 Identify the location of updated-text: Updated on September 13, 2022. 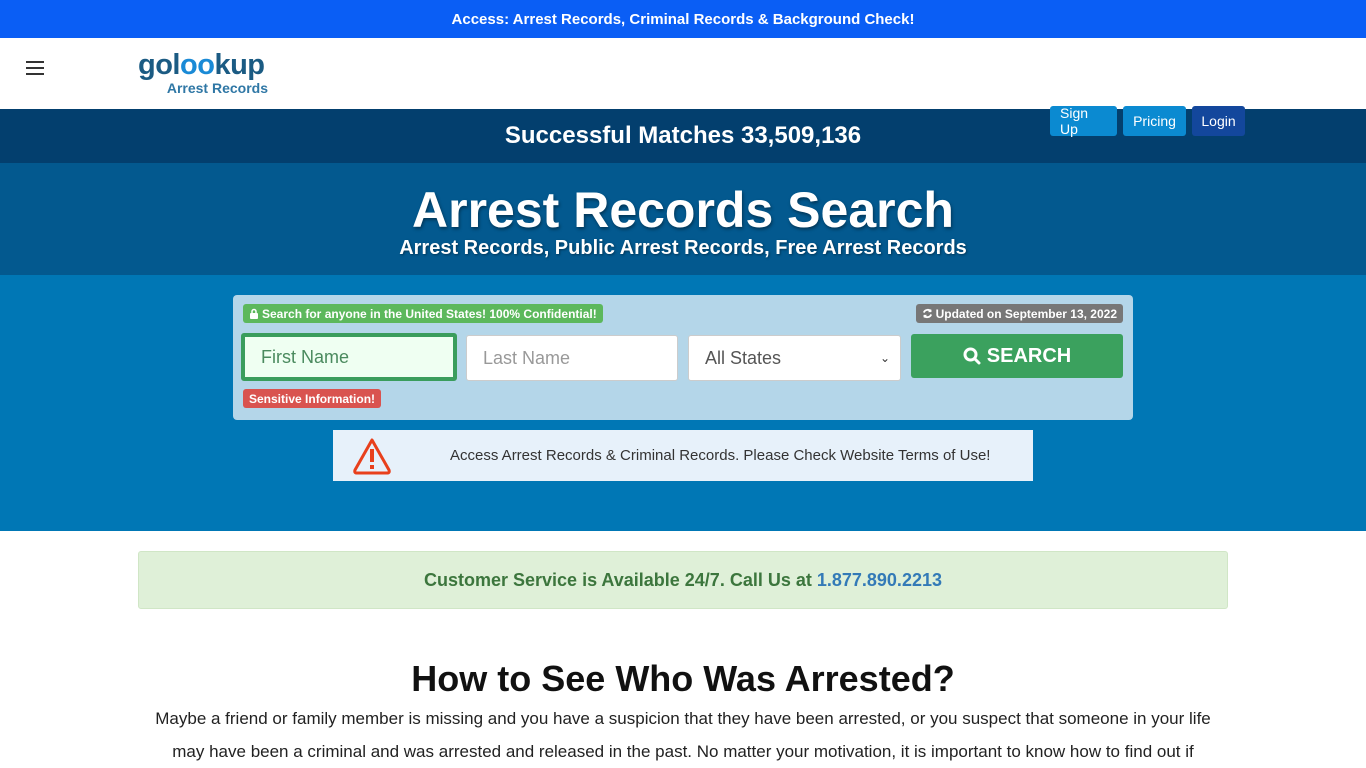
(1026, 313).